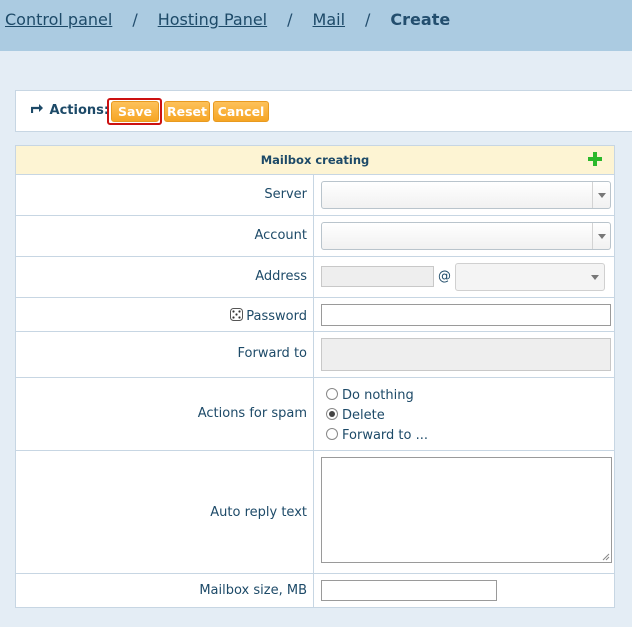 This screenshot has width=632, height=627. What do you see at coordinates (165, 354) in the screenshot?
I see `forward-label-cell: Forward to` at bounding box center [165, 354].